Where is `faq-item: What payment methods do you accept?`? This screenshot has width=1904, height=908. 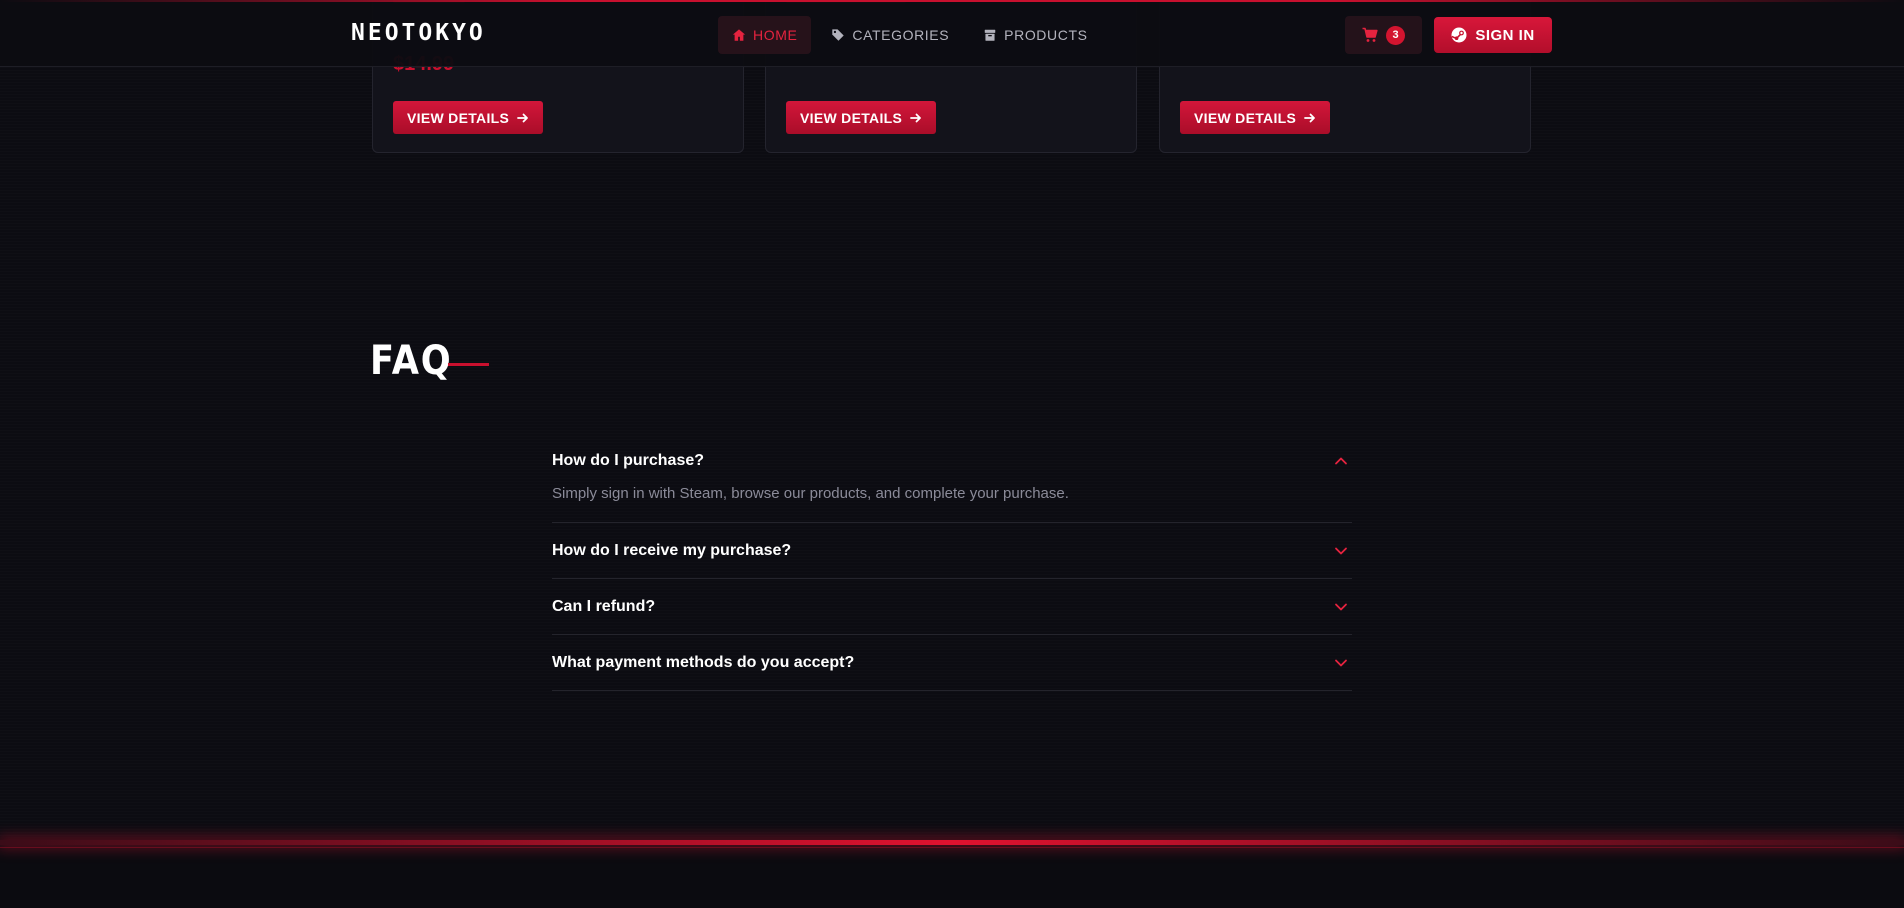 faq-item: What payment methods do you accept? is located at coordinates (952, 663).